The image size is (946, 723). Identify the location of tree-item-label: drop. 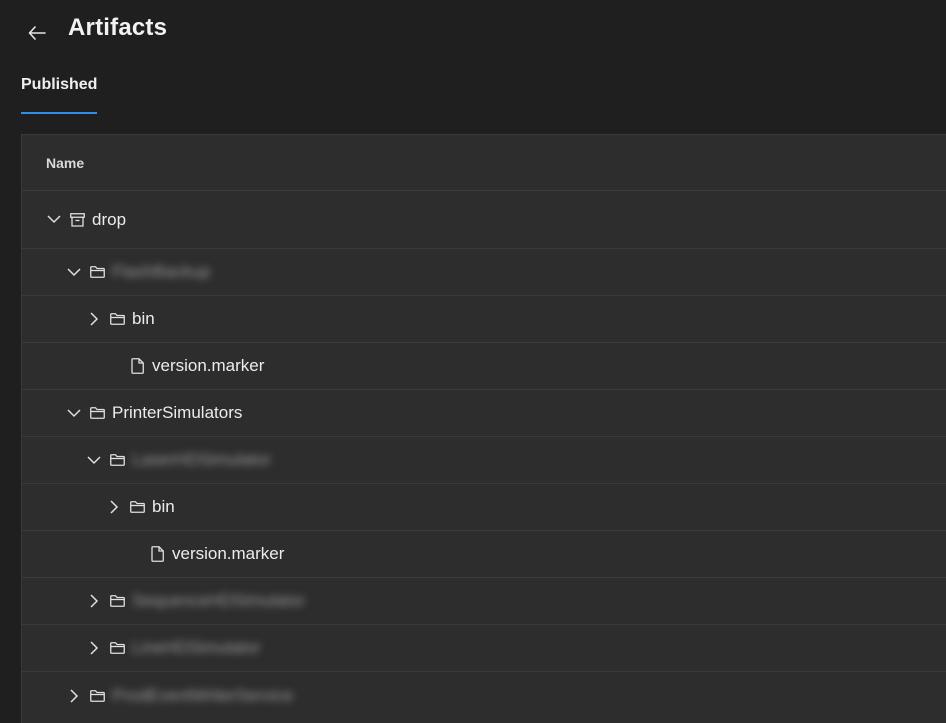
(109, 219).